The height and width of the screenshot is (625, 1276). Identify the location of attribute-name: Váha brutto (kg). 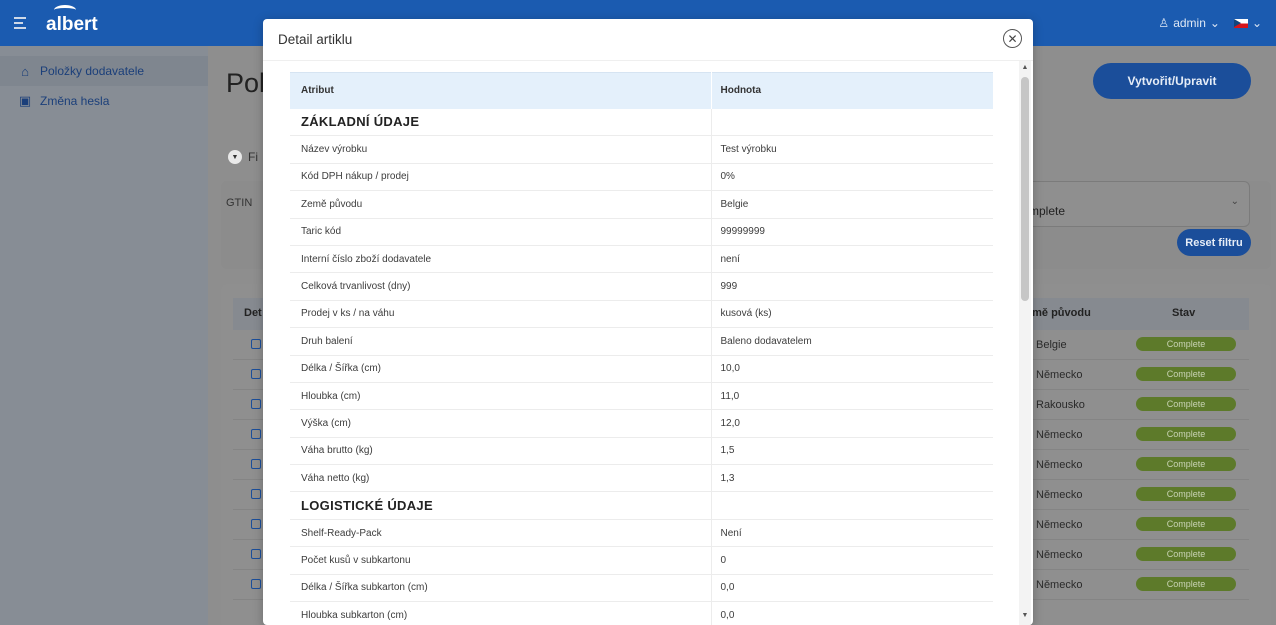
(501, 451).